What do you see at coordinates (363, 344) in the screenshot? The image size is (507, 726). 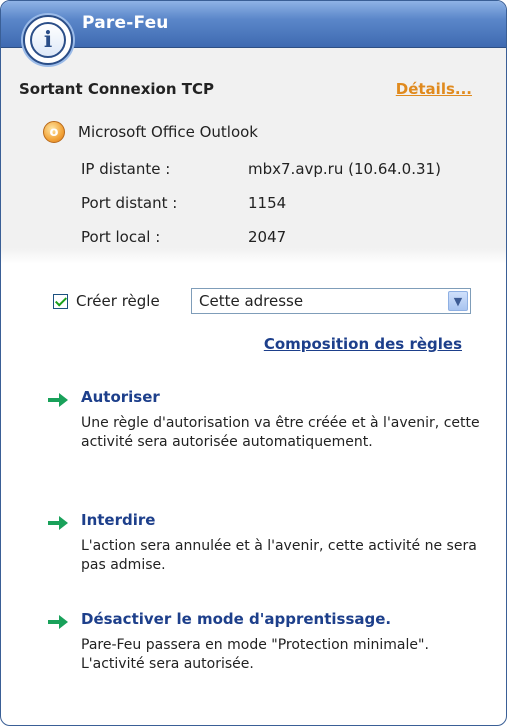 I see `rules-composition-link: Composition des règles` at bounding box center [363, 344].